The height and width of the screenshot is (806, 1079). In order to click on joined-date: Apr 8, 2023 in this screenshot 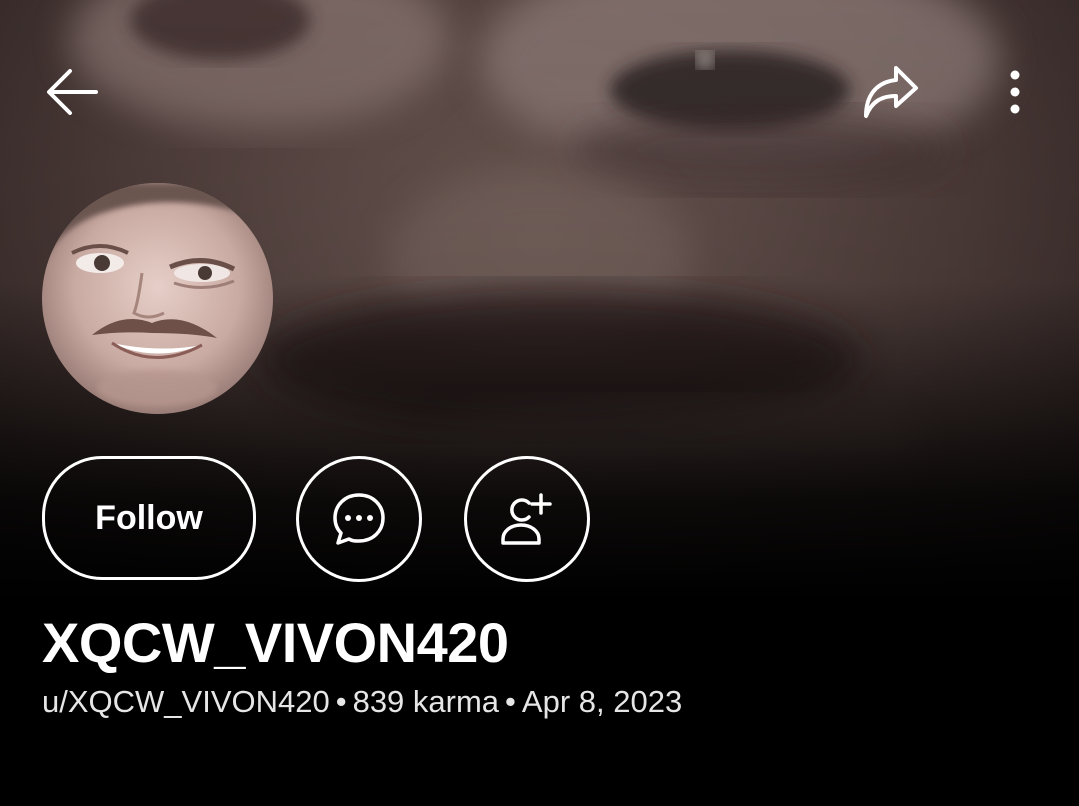, I will do `click(602, 701)`.